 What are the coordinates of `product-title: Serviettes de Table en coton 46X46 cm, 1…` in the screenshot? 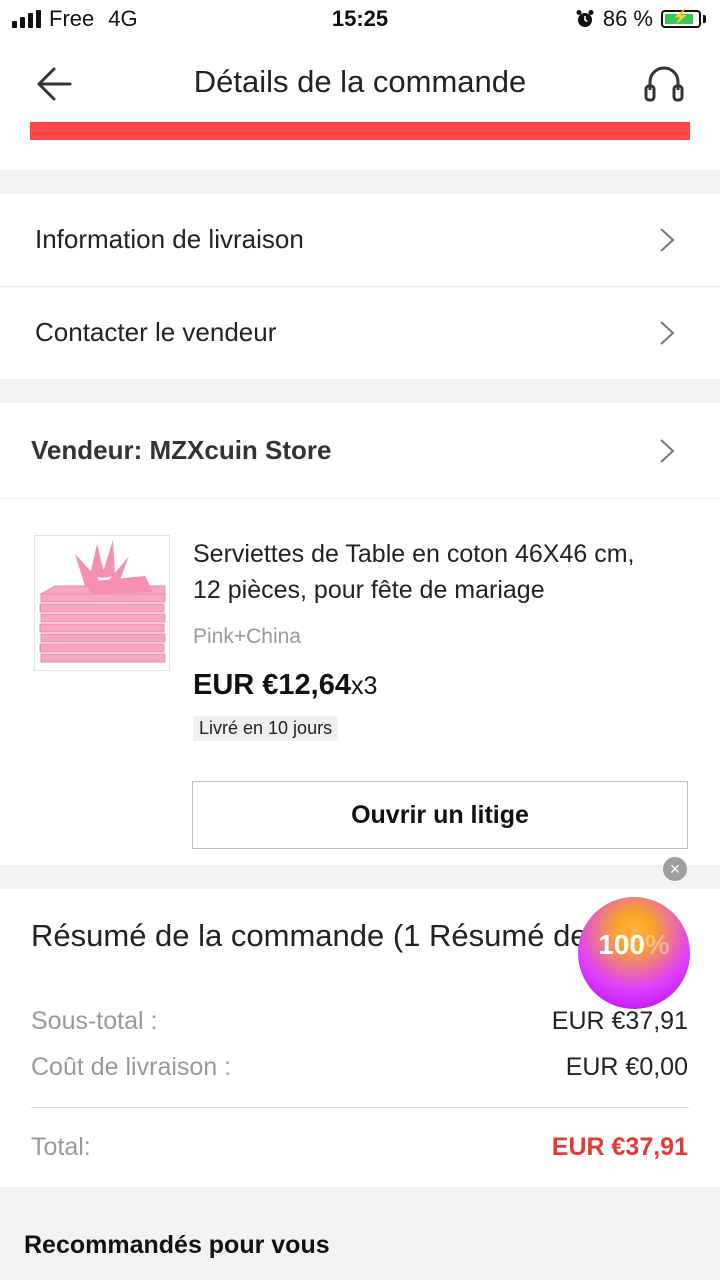 It's located at (443, 572).